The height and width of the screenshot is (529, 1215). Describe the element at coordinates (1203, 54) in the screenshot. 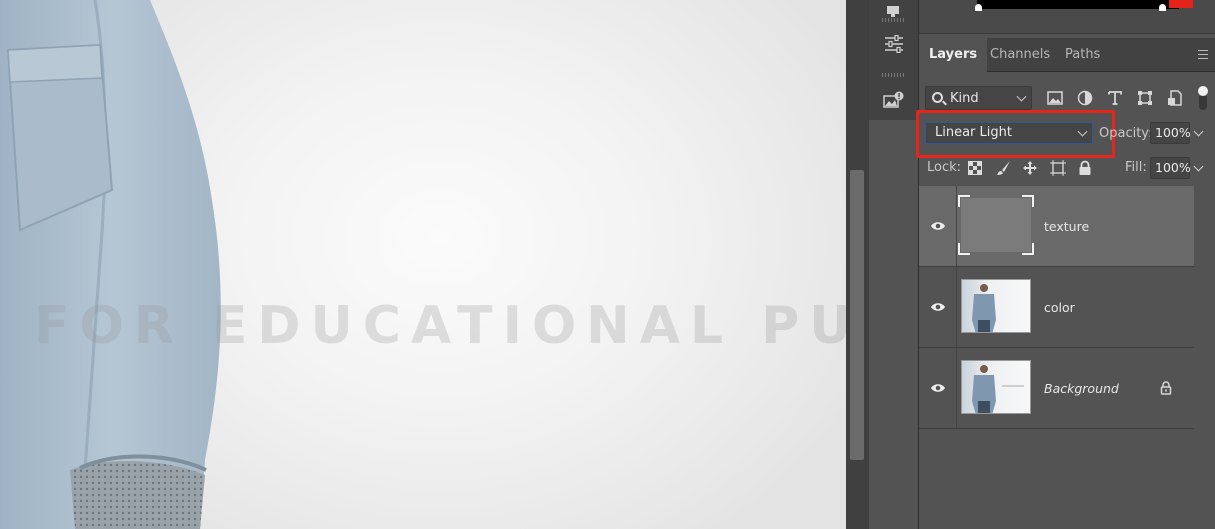

I see `panel-menu-icon` at that location.